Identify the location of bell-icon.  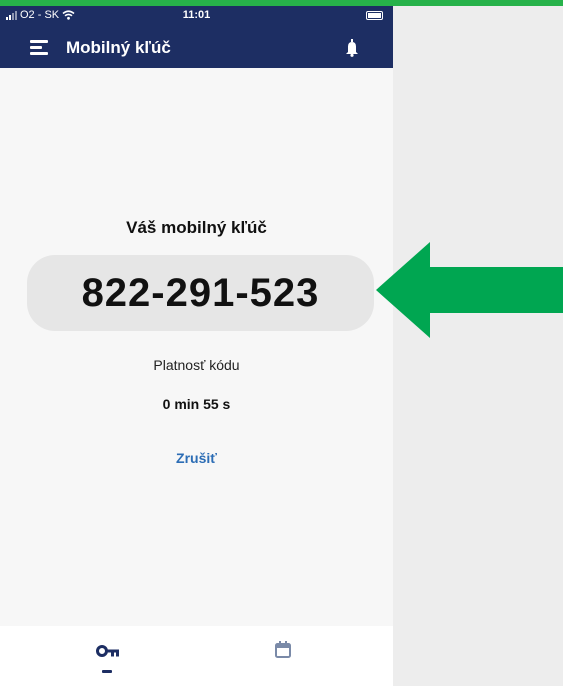
(352, 48).